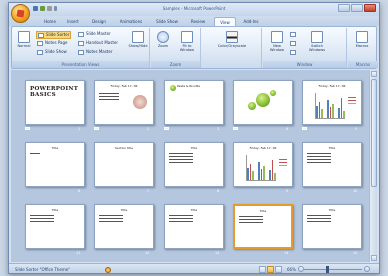 The width and height of the screenshot is (388, 276). Describe the element at coordinates (20, 13) in the screenshot. I see `office-button` at that location.